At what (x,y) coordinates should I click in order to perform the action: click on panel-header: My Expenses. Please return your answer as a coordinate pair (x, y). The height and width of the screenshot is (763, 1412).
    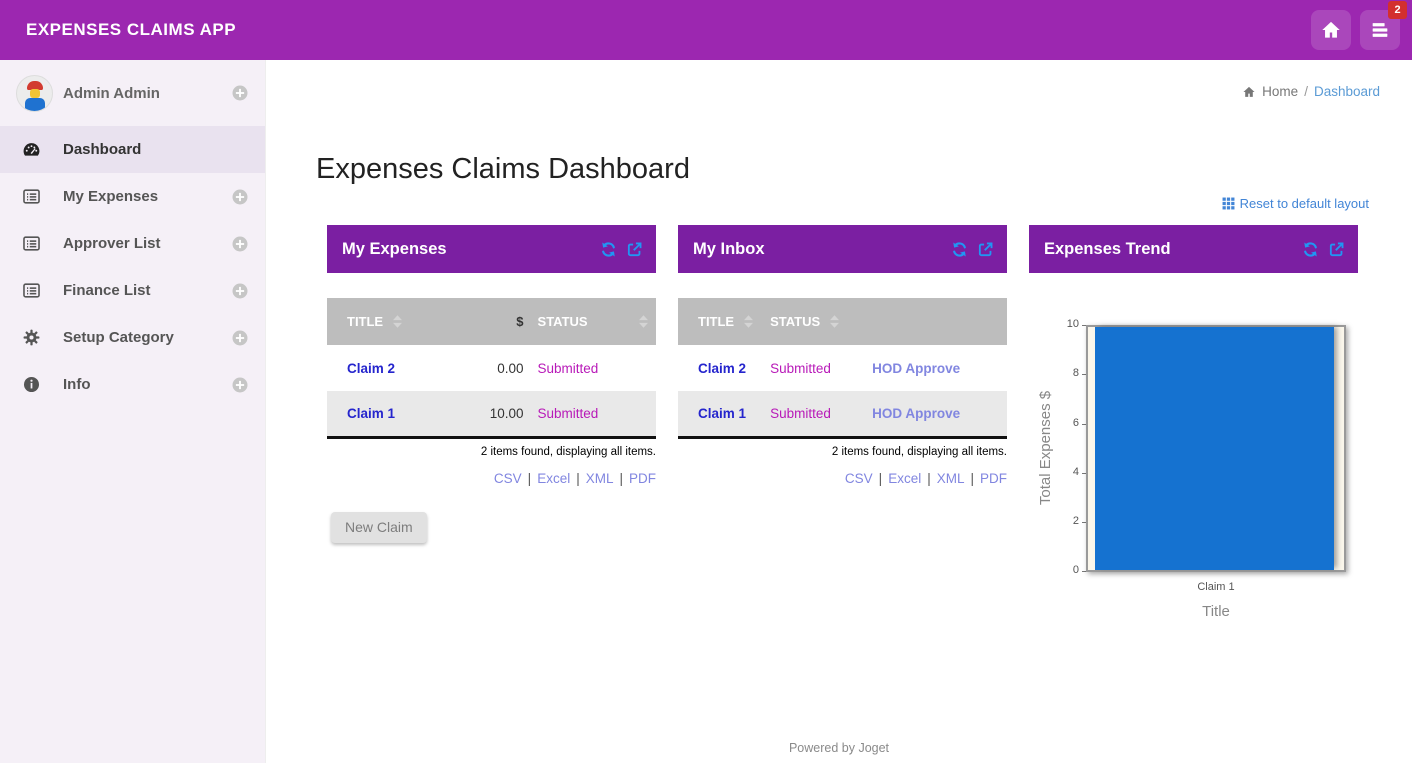
    Looking at the image, I should click on (491, 249).